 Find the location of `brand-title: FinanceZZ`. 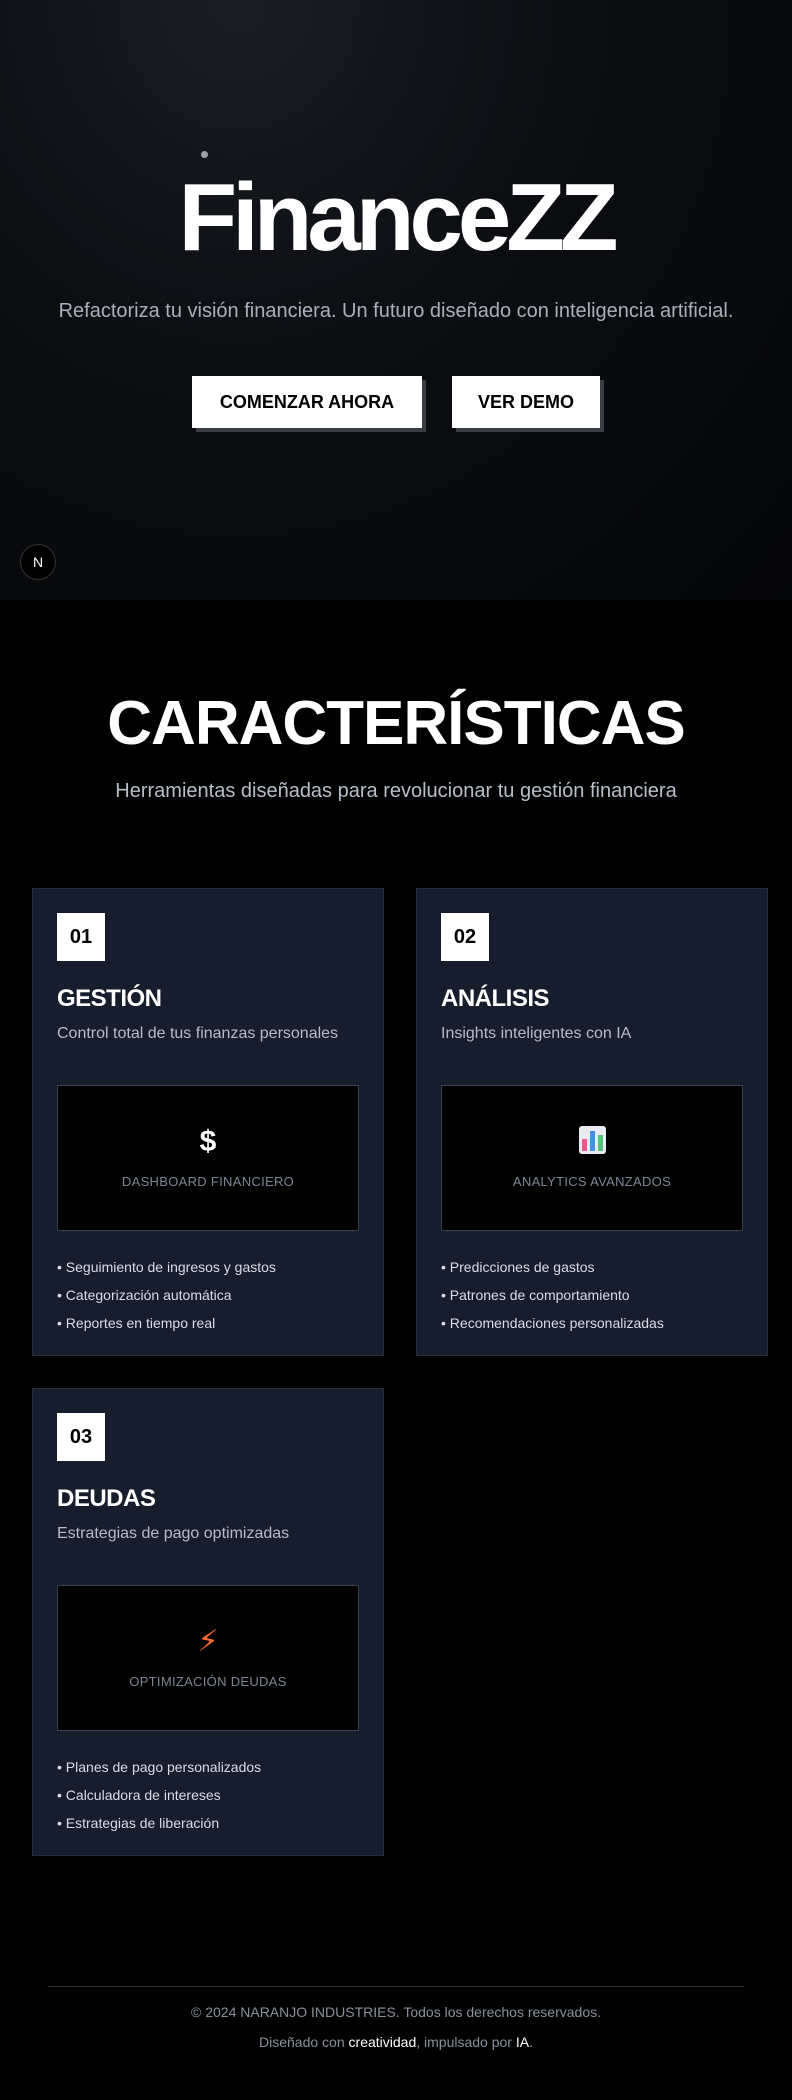

brand-title: FinanceZZ is located at coordinates (398, 217).